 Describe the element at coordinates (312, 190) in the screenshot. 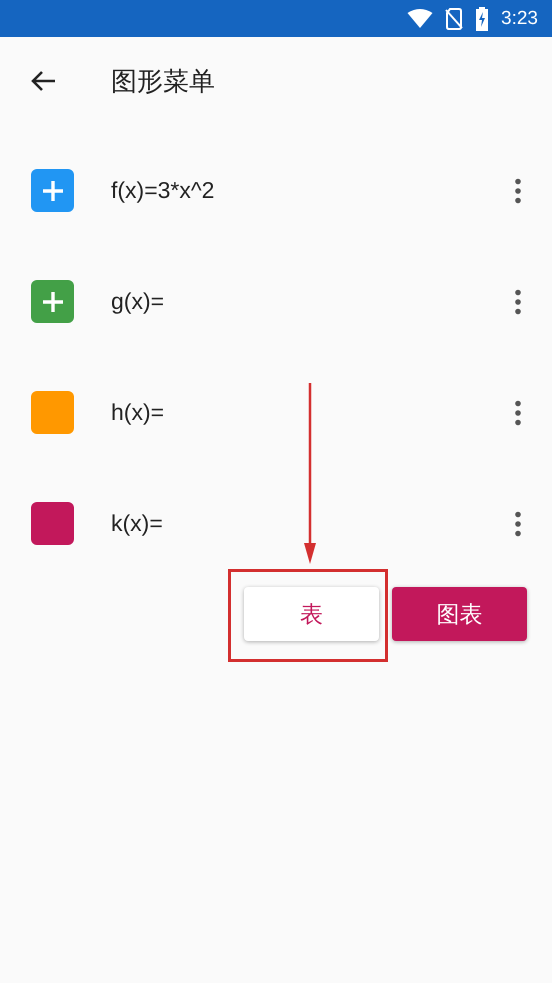

I see `function-expression: f(x)=3*x^2` at that location.